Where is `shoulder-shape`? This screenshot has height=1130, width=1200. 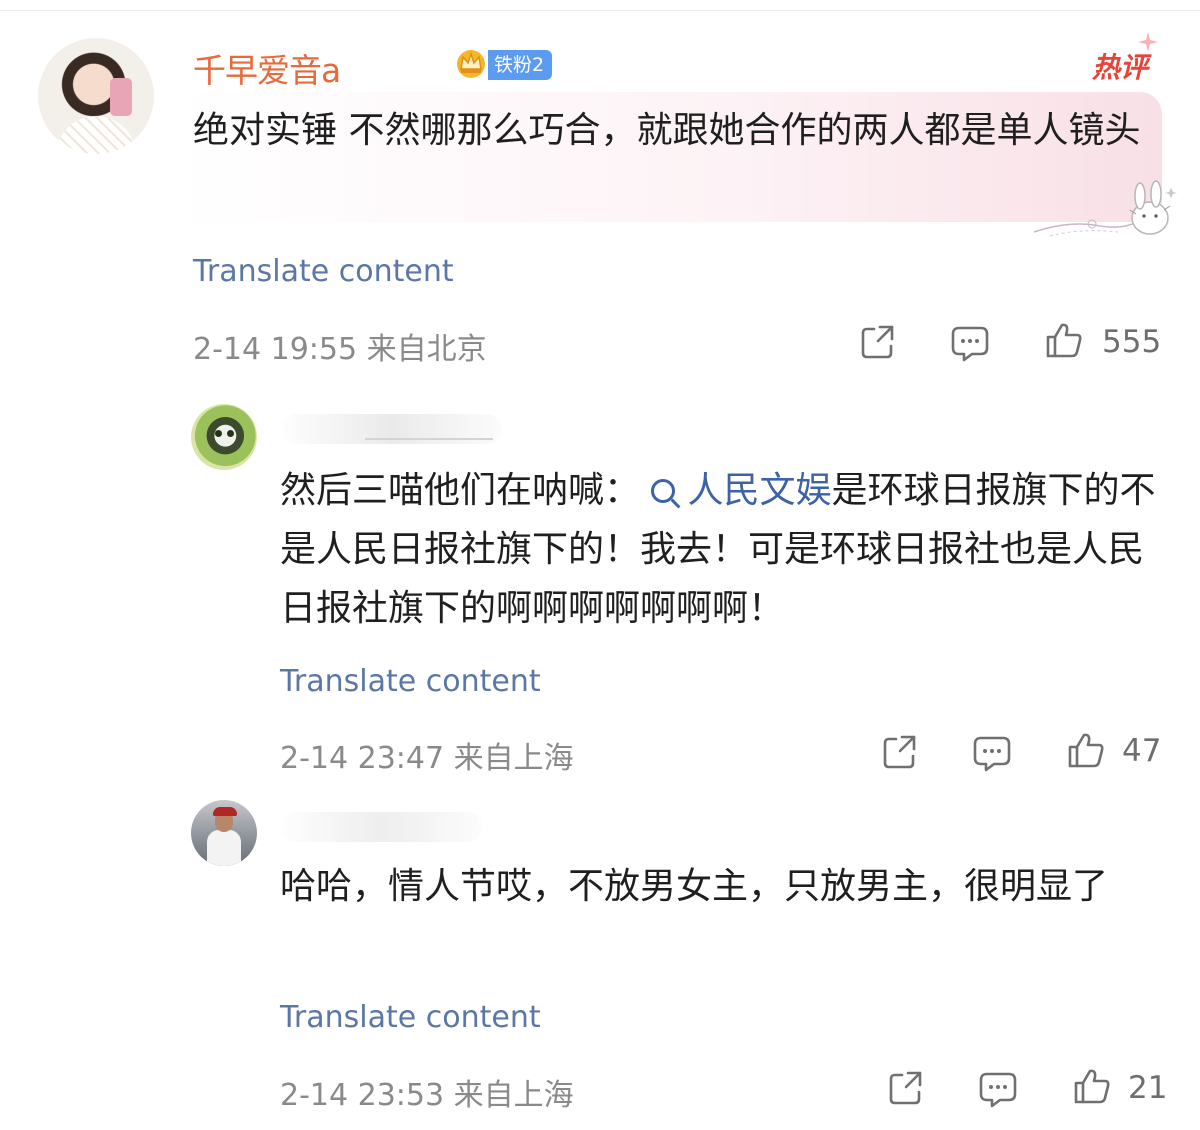 shoulder-shape is located at coordinates (96, 135).